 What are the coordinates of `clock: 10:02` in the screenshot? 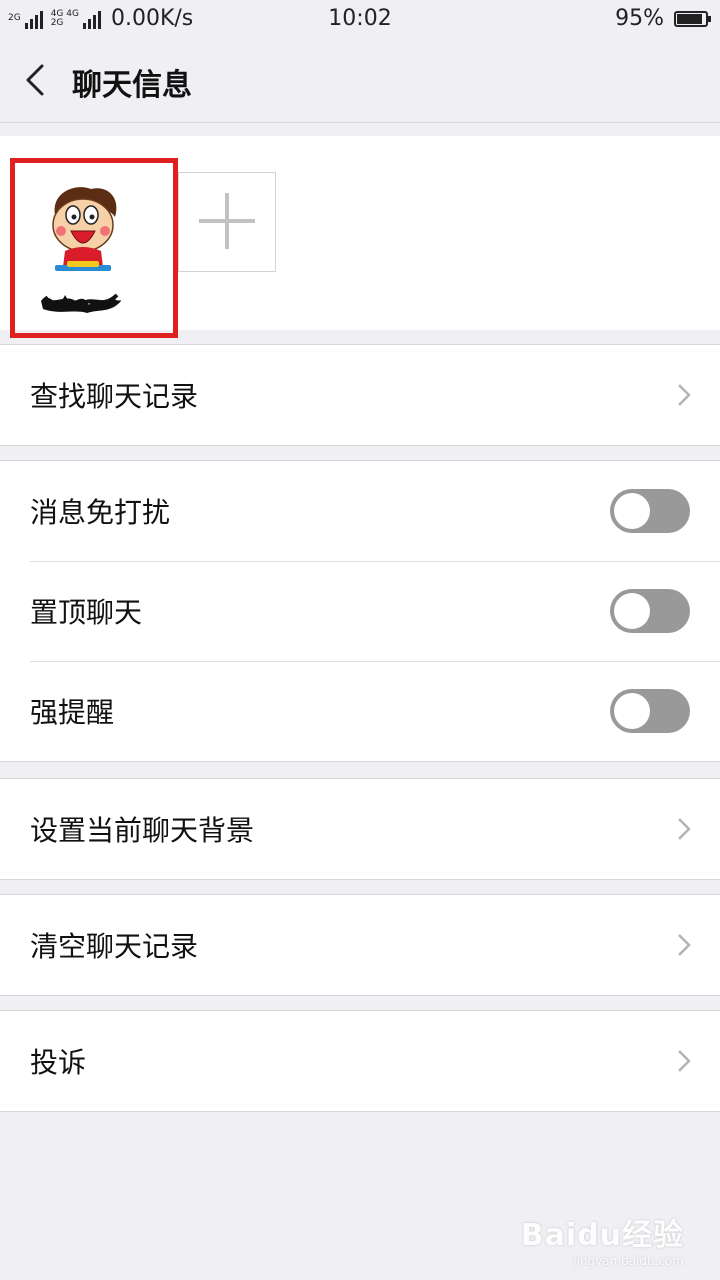 It's located at (360, 18).